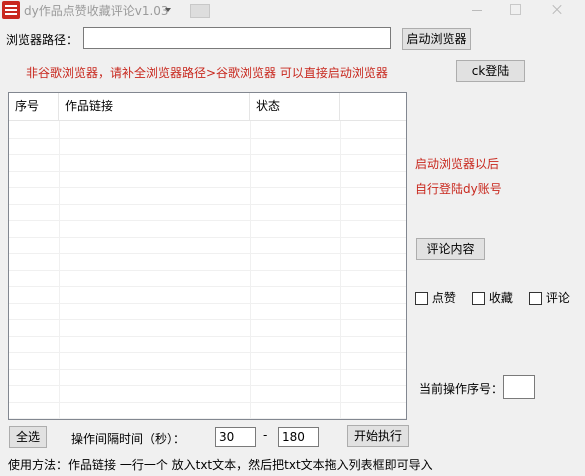  What do you see at coordinates (235, 437) in the screenshot?
I see `interval-min-input` at bounding box center [235, 437].